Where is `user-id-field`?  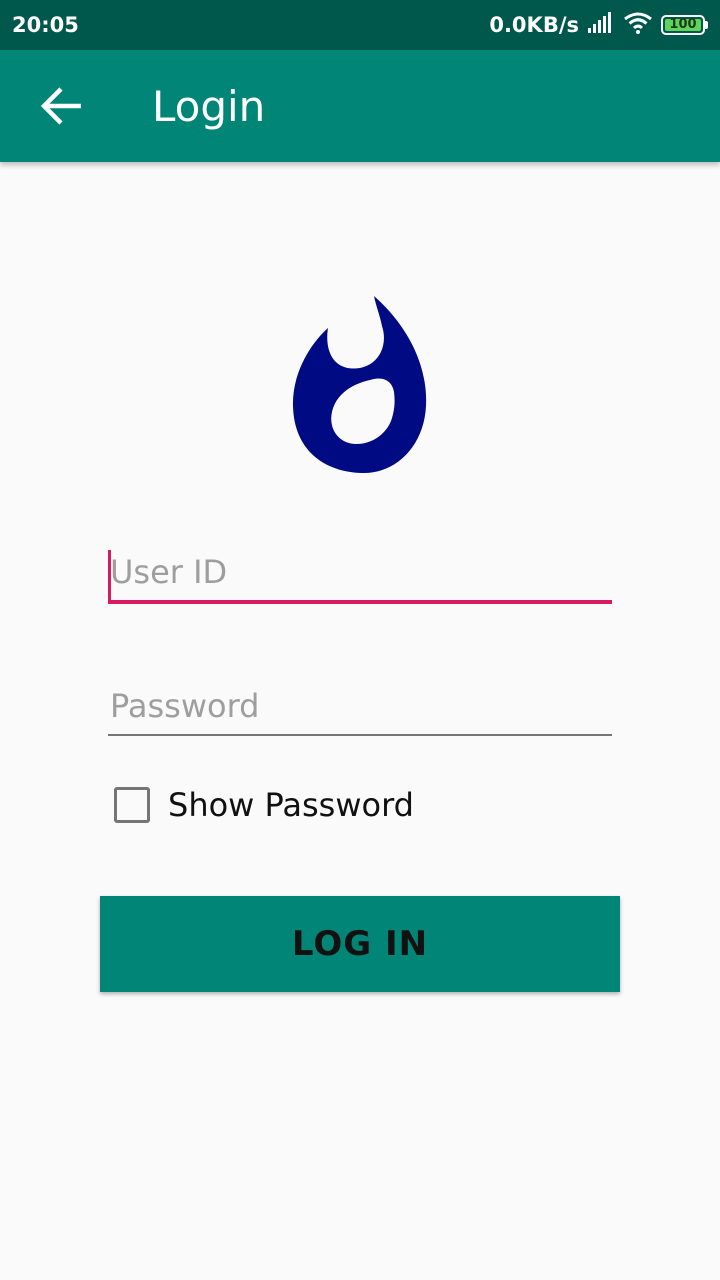 user-id-field is located at coordinates (360, 577).